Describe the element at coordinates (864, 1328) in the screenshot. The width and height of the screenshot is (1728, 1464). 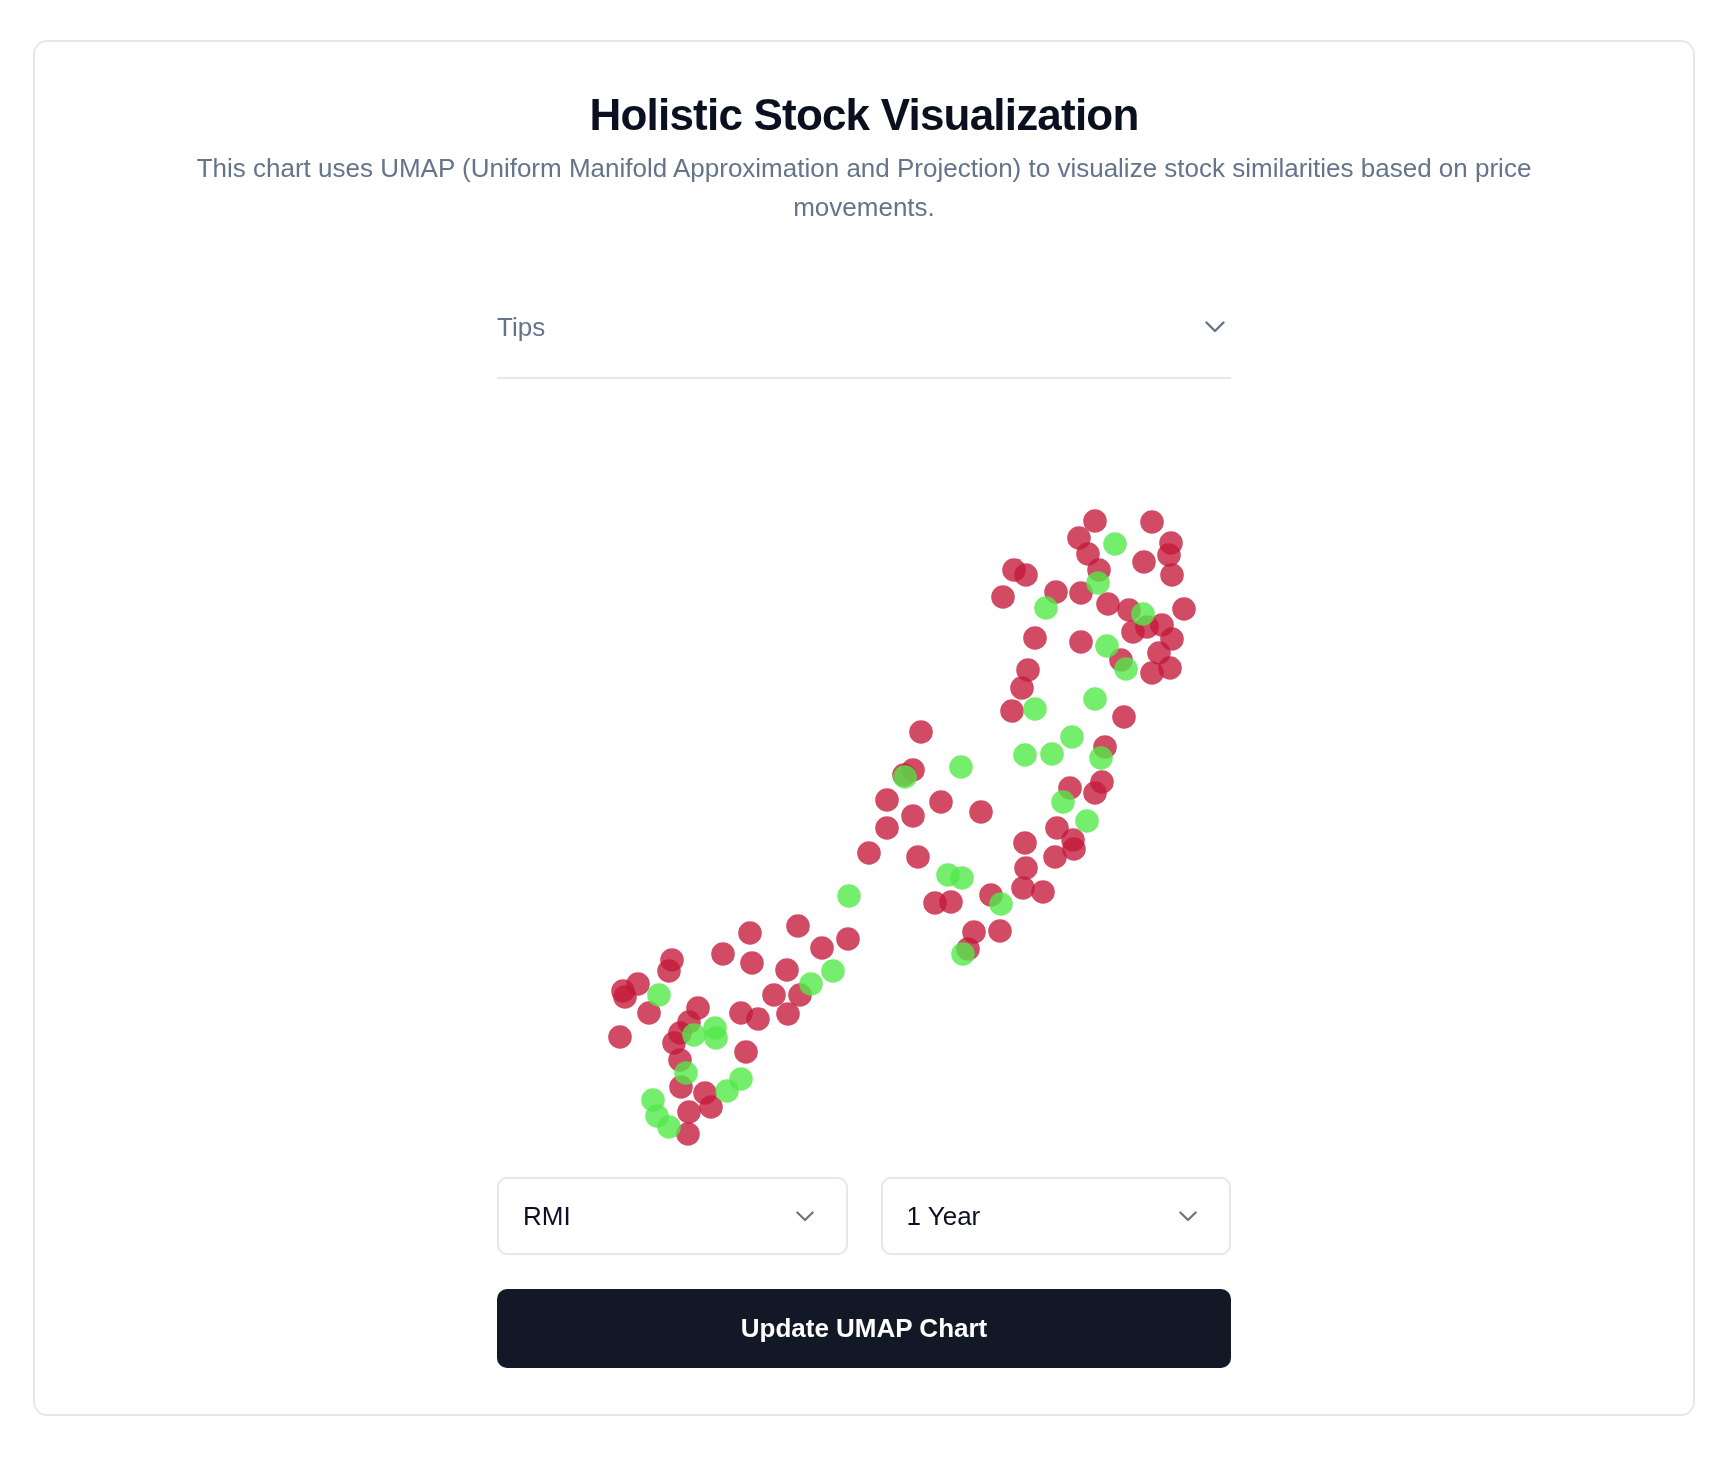
I see `update-chart-button: Update UMAP Chart` at that location.